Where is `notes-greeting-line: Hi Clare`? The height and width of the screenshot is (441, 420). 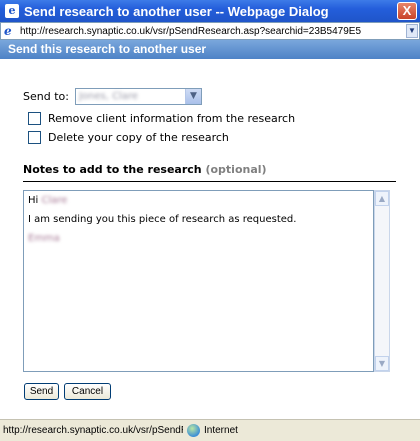 notes-greeting-line: Hi Clare is located at coordinates (198, 200).